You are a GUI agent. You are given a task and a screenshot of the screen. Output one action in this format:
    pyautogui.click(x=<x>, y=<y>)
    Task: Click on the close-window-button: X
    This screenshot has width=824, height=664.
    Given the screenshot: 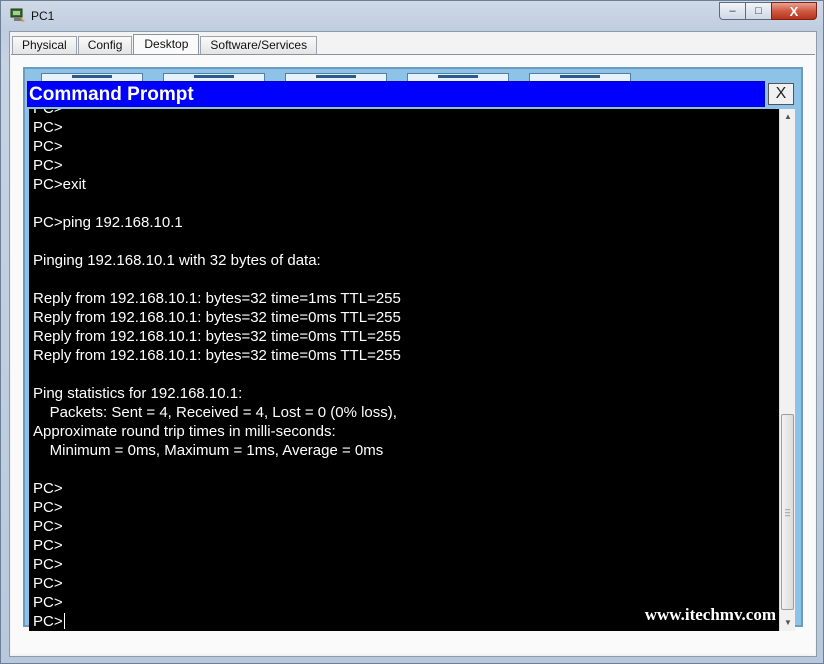 What is the action you would take?
    pyautogui.click(x=794, y=11)
    